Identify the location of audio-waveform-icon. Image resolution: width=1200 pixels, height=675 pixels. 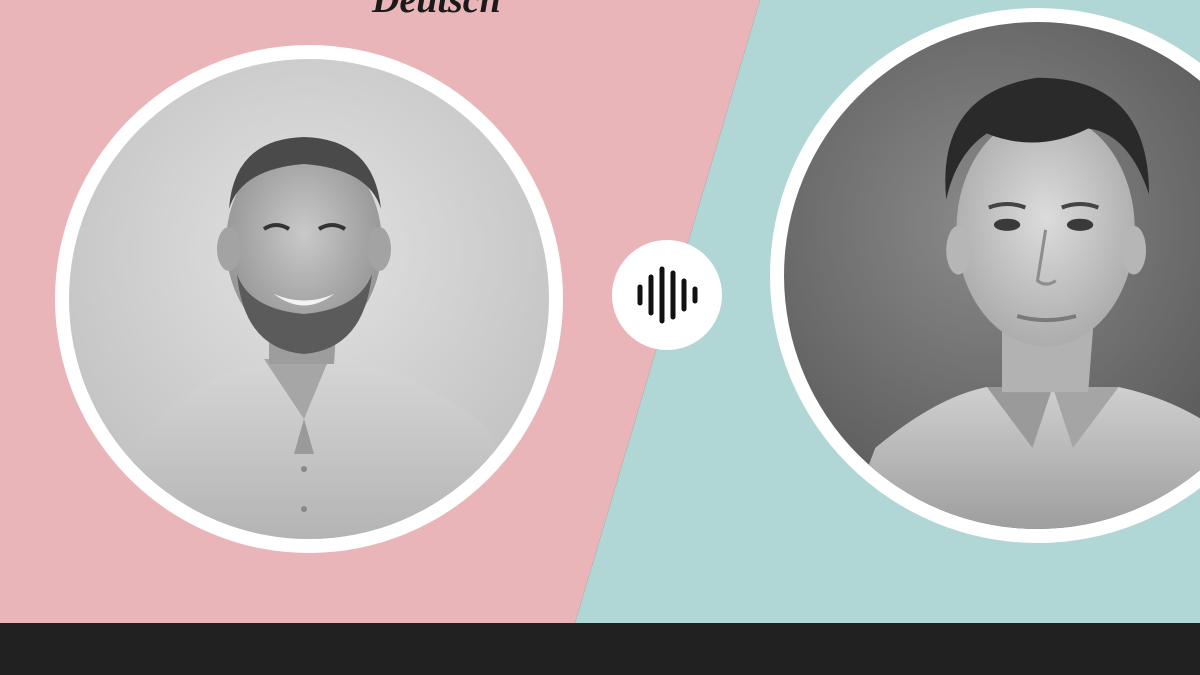
(667, 295).